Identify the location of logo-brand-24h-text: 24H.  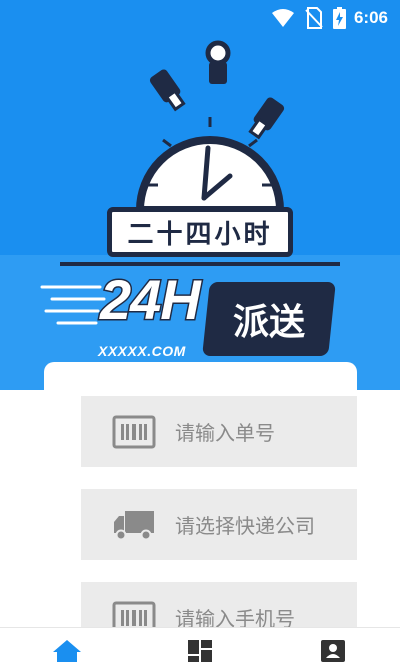
(151, 299).